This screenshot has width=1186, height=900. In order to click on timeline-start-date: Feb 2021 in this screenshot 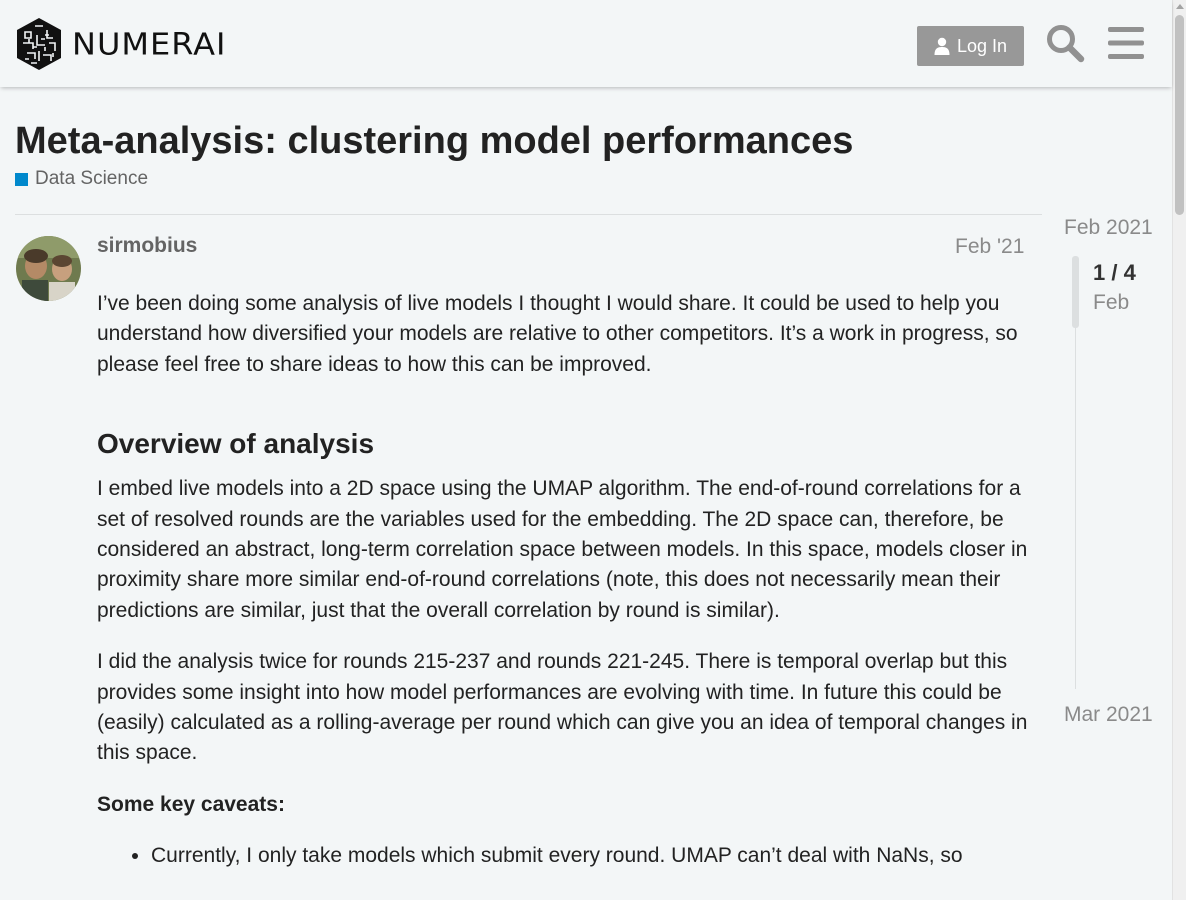, I will do `click(1108, 228)`.